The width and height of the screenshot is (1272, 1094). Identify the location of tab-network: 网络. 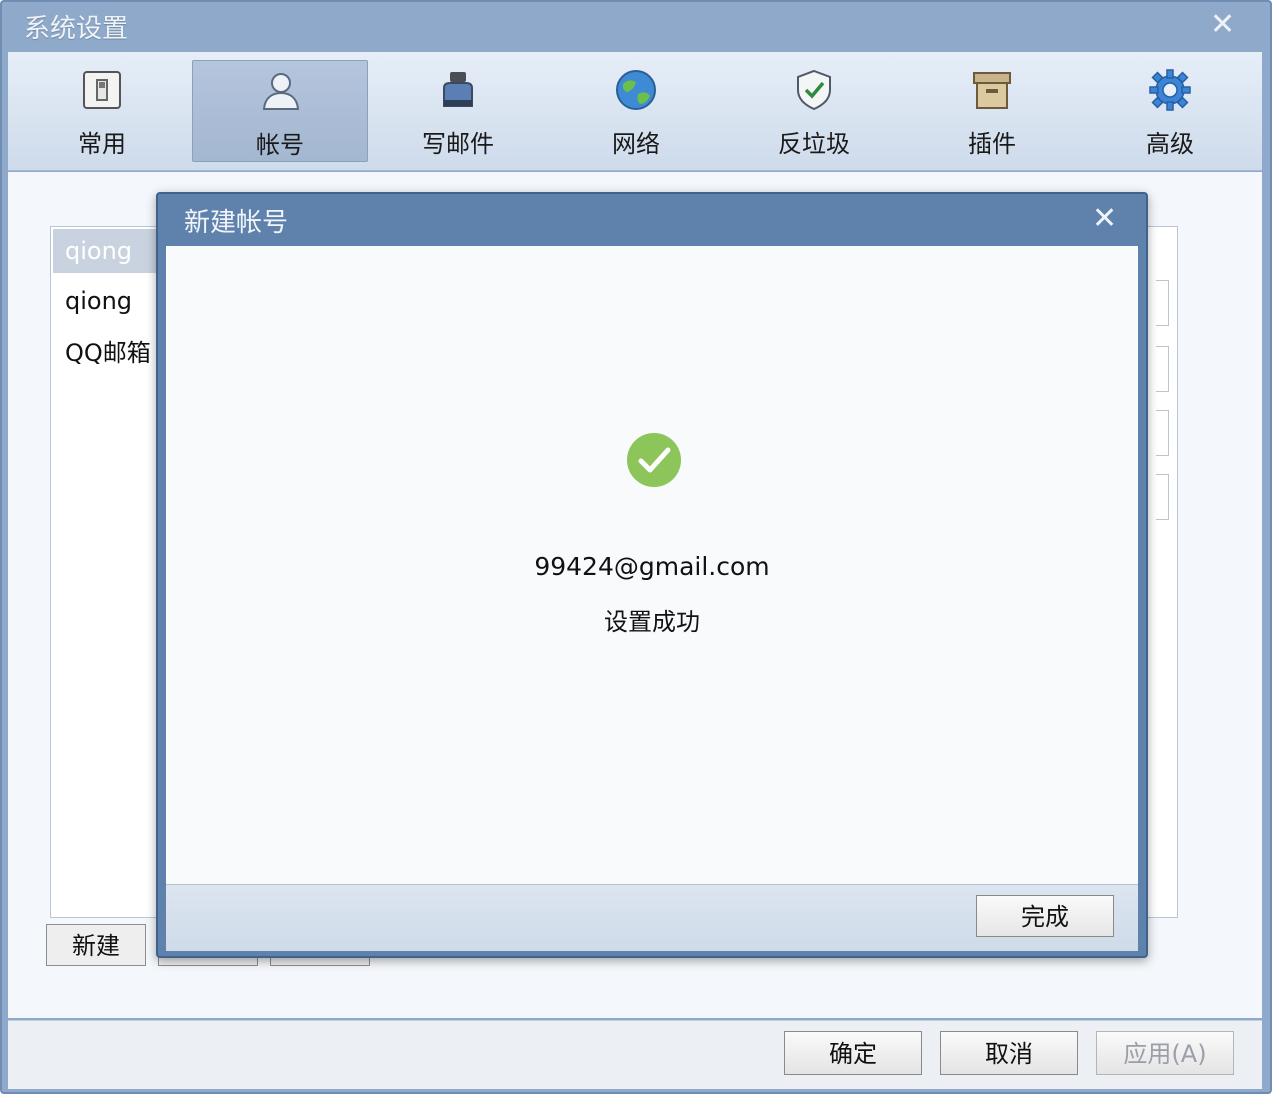
(636, 111).